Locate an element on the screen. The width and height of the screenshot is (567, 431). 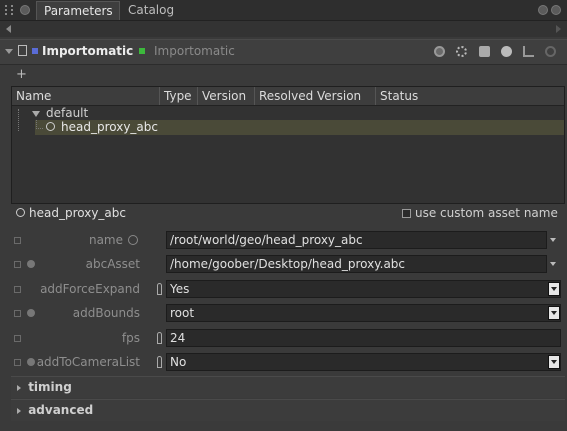
addtocameralist-select: No is located at coordinates (363, 362).